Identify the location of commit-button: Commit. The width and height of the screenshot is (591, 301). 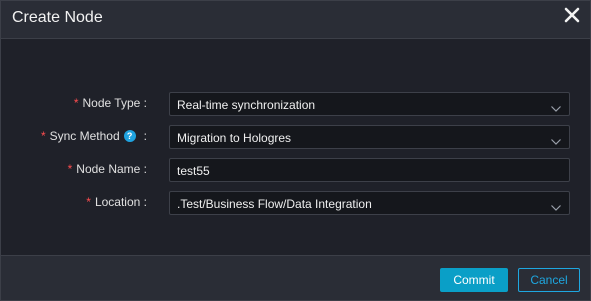
(474, 280).